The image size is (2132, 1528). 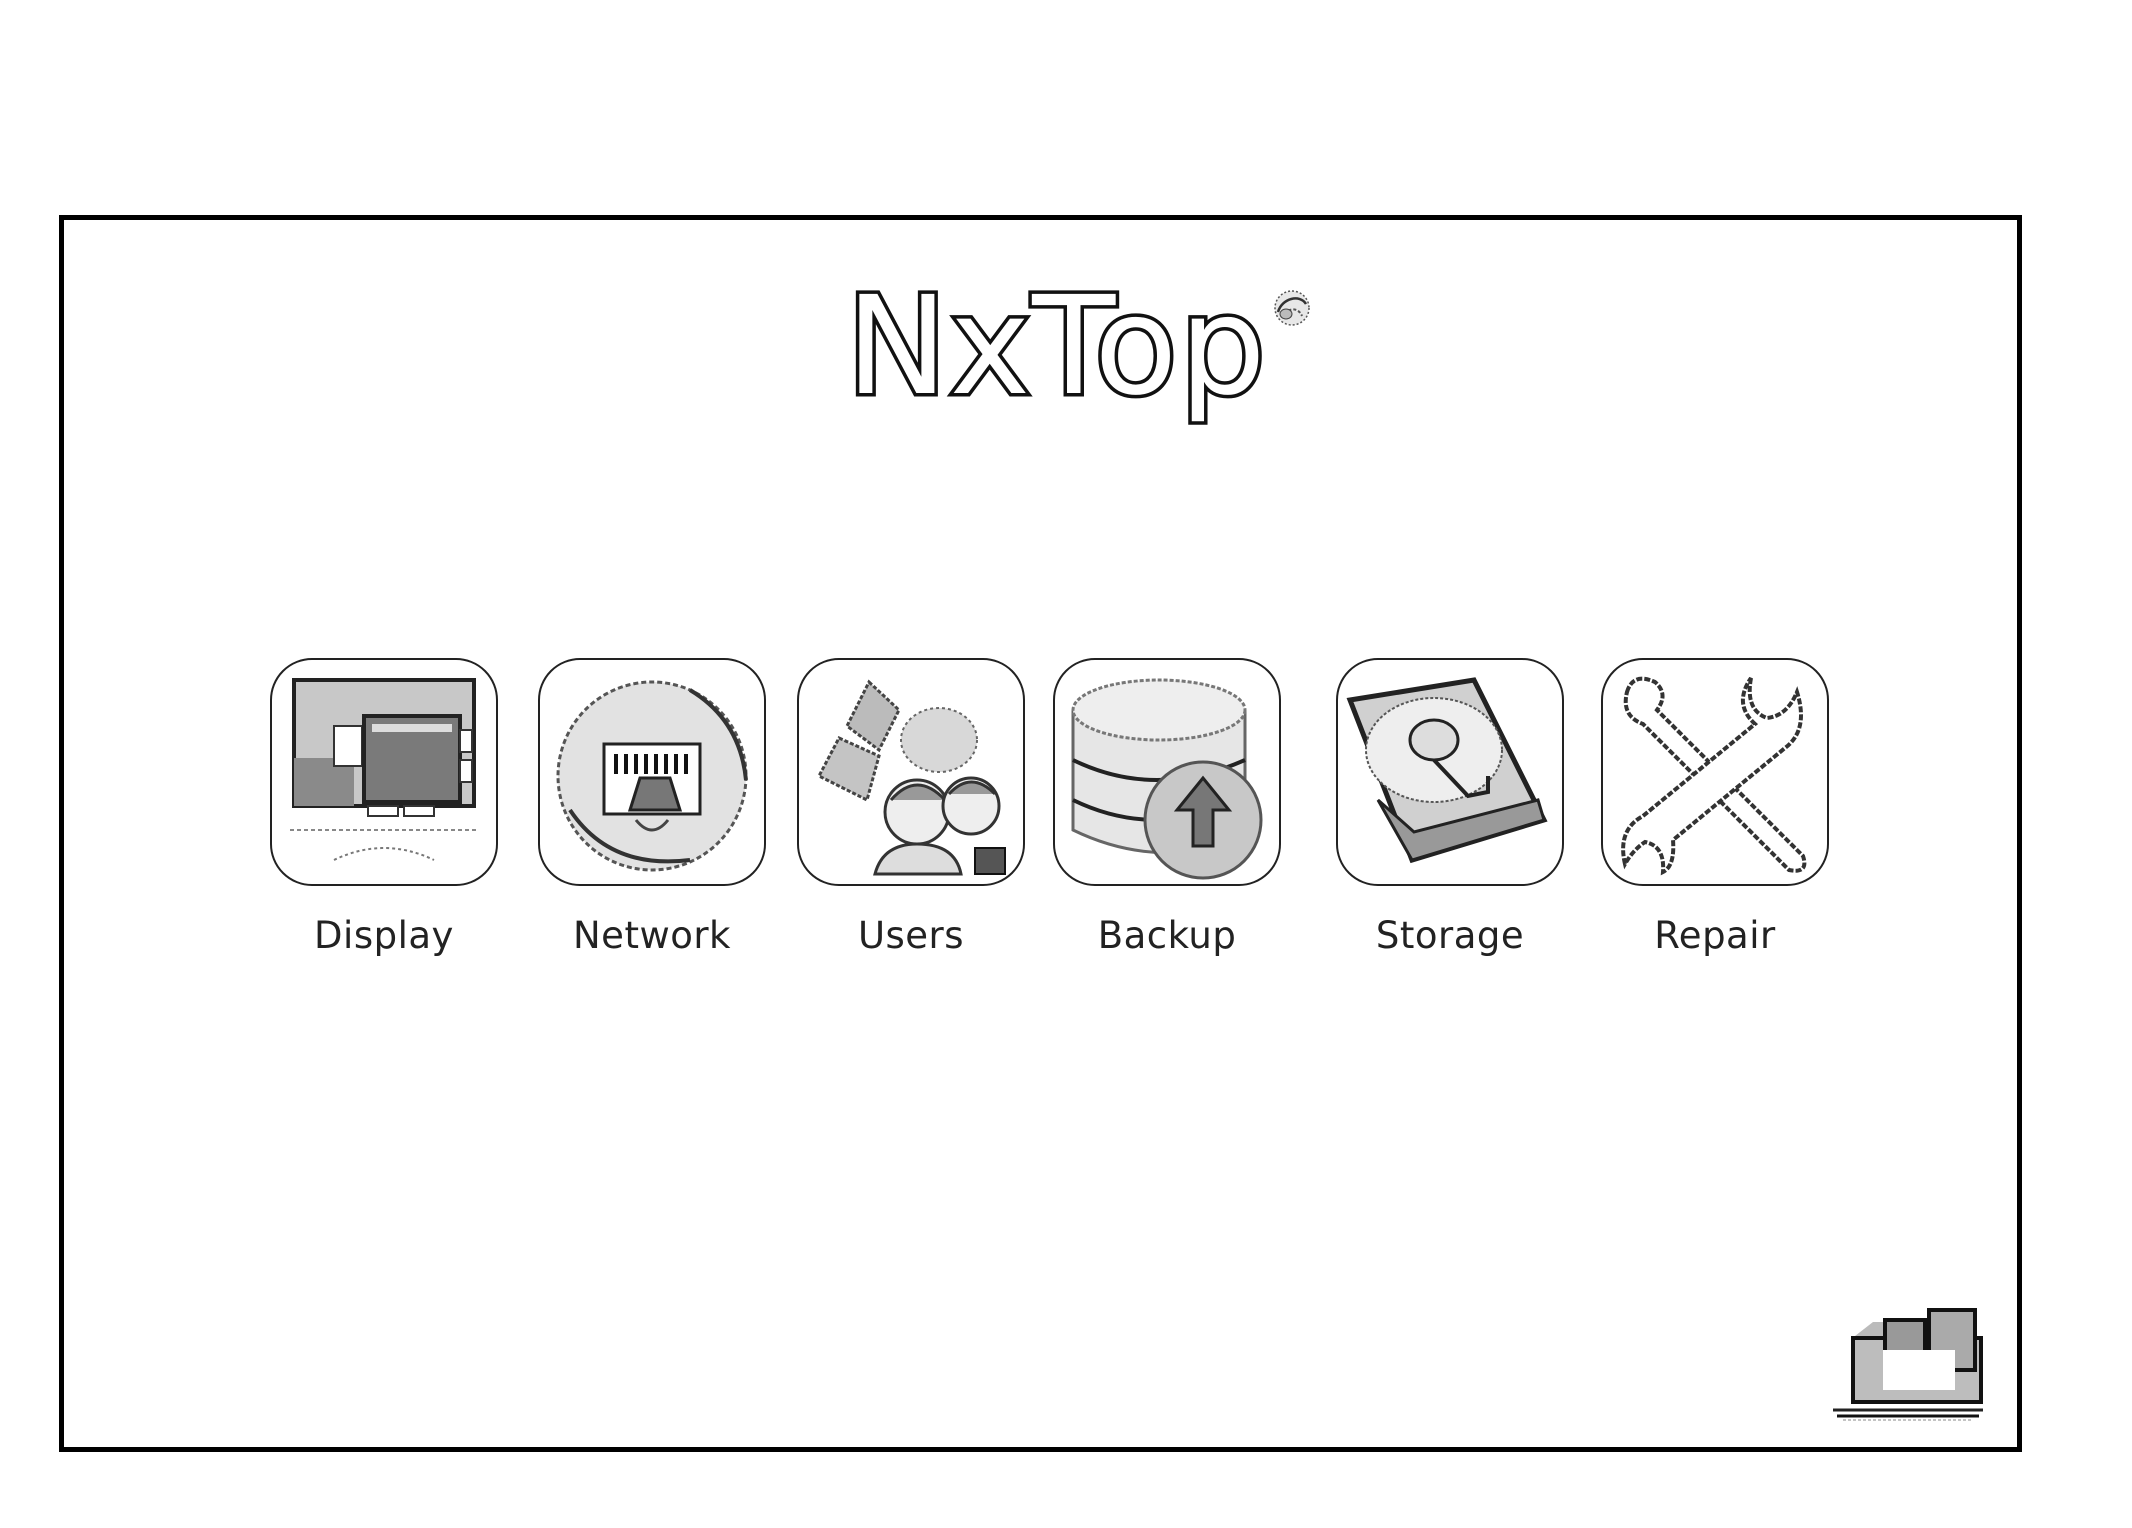 I want to click on tile-display-label: Display, so click(x=384, y=935).